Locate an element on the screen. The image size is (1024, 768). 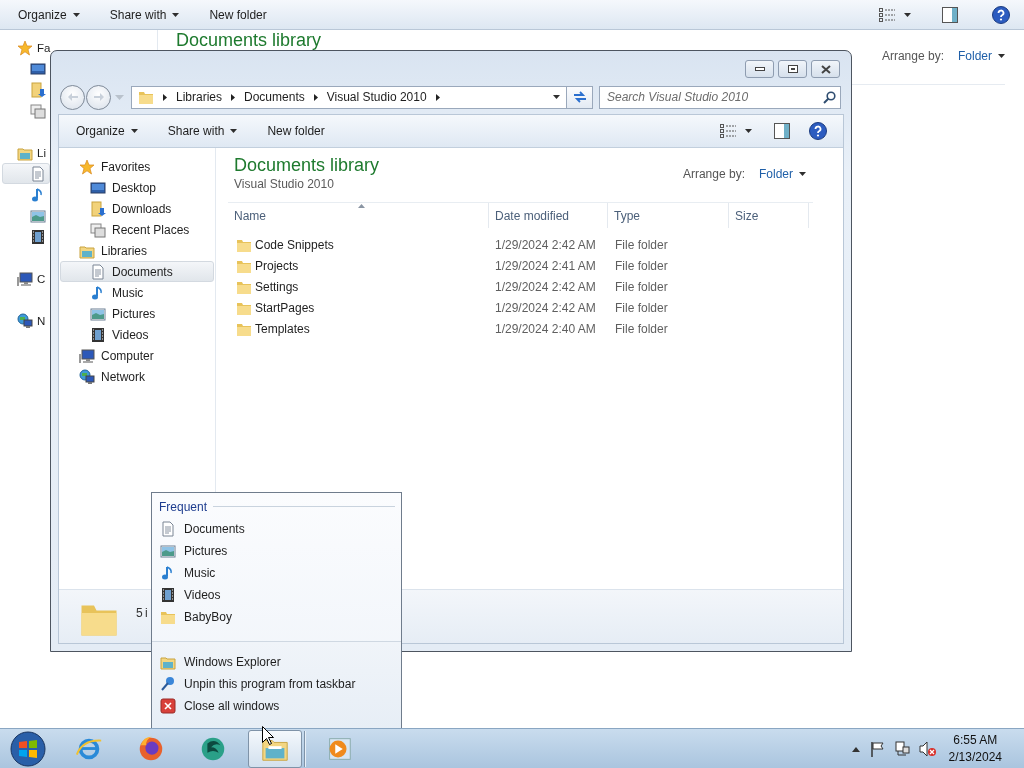
nav-item: C is located at coordinates (26, 278).